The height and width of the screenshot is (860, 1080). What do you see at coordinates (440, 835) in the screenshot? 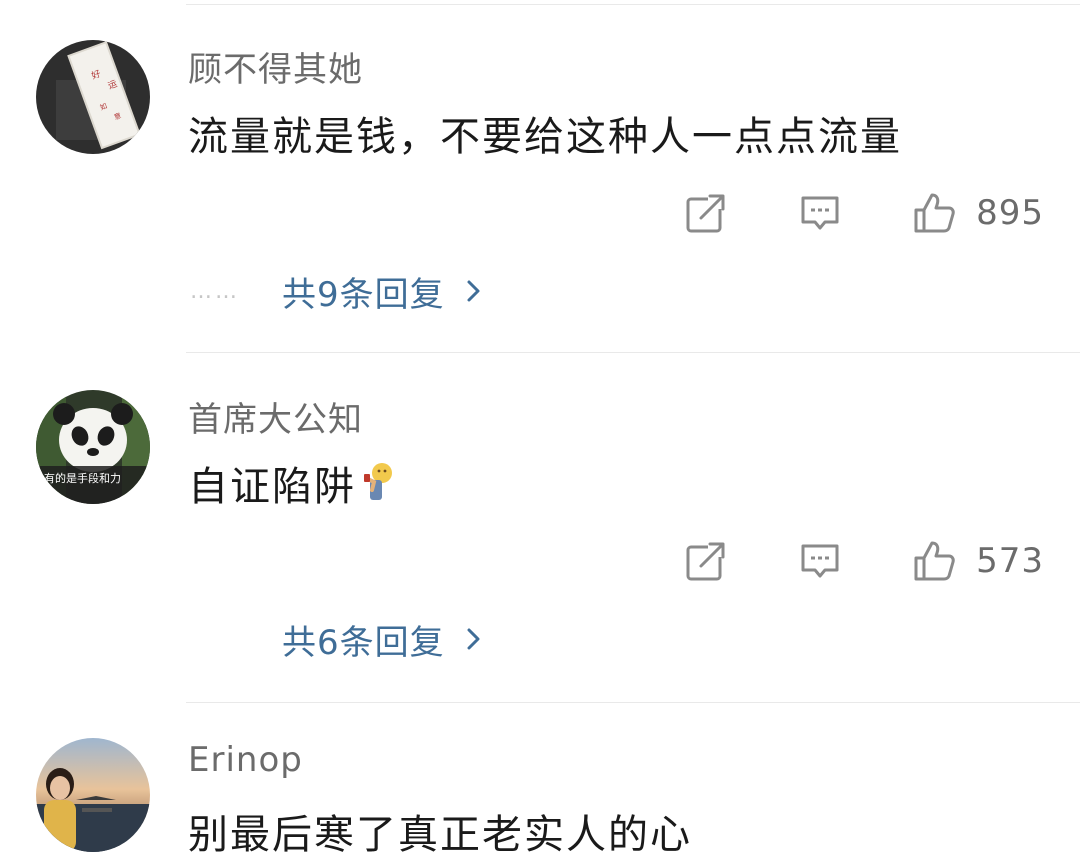
I see `comment-text: 别最后寒了真正老实人的心` at bounding box center [440, 835].